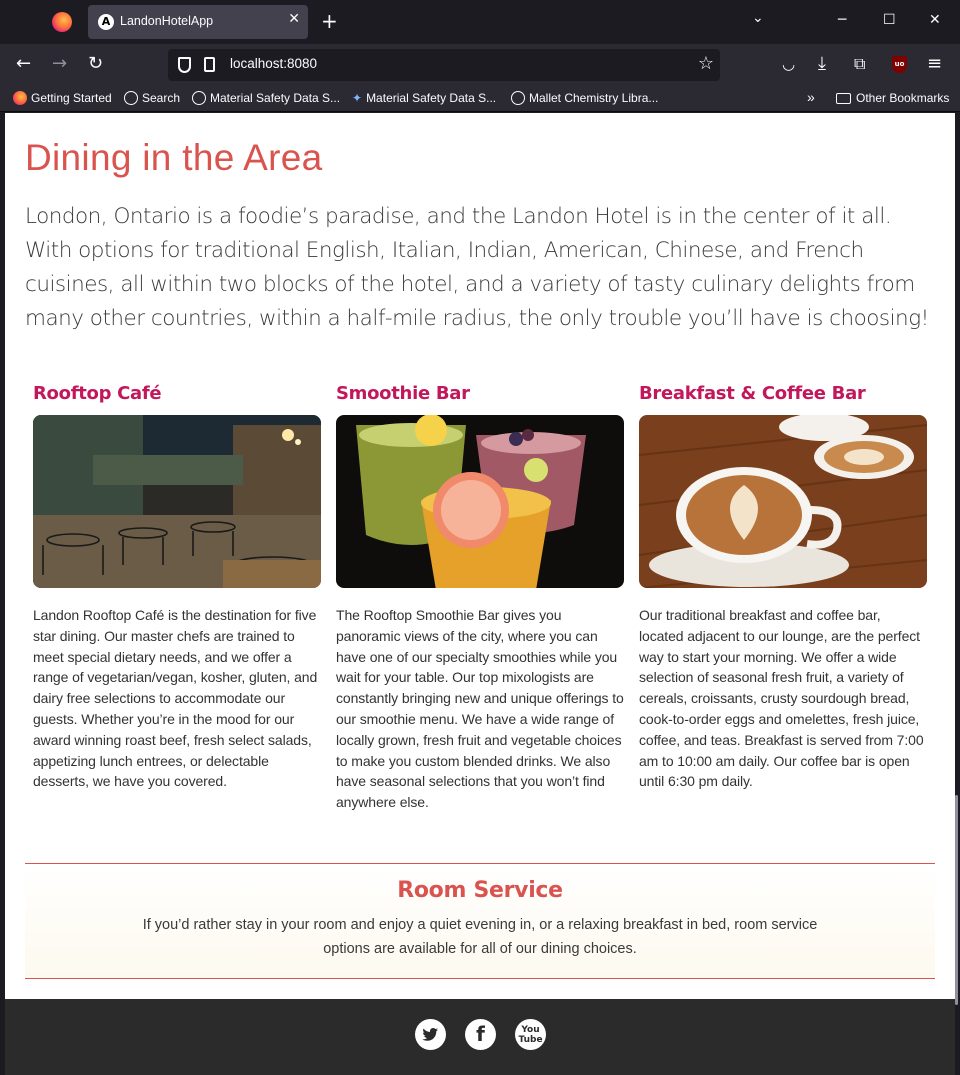 This screenshot has height=1075, width=960. Describe the element at coordinates (184, 65) in the screenshot. I see `shield-icon` at that location.